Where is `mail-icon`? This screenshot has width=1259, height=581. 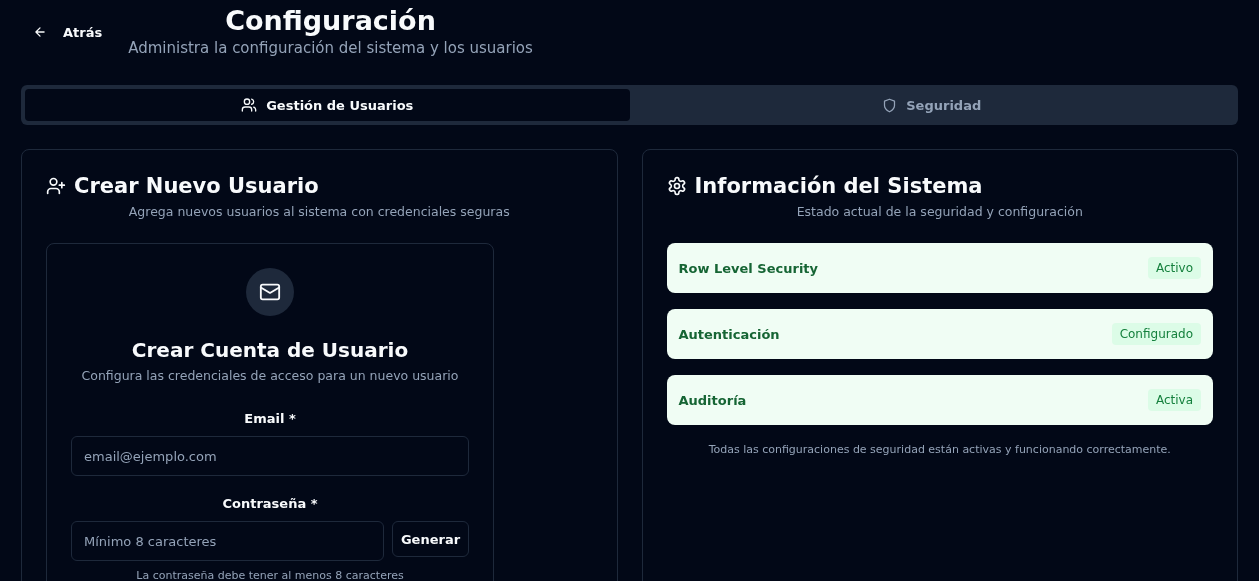
mail-icon is located at coordinates (270, 292).